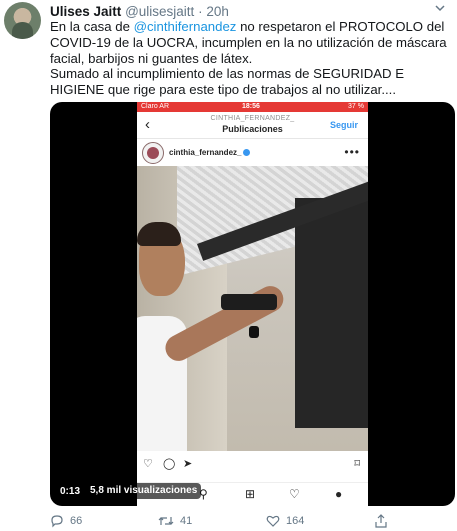 The image size is (457, 531). Describe the element at coordinates (166, 521) in the screenshot. I see `retweet-icon` at that location.